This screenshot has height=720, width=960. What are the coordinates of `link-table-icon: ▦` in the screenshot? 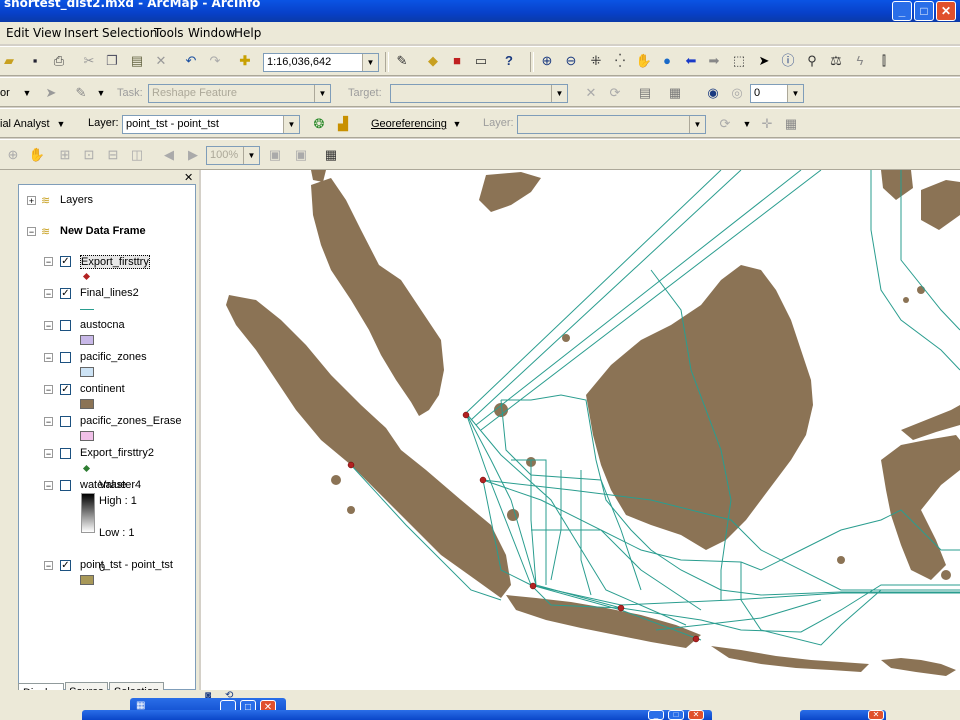 It's located at (791, 124).